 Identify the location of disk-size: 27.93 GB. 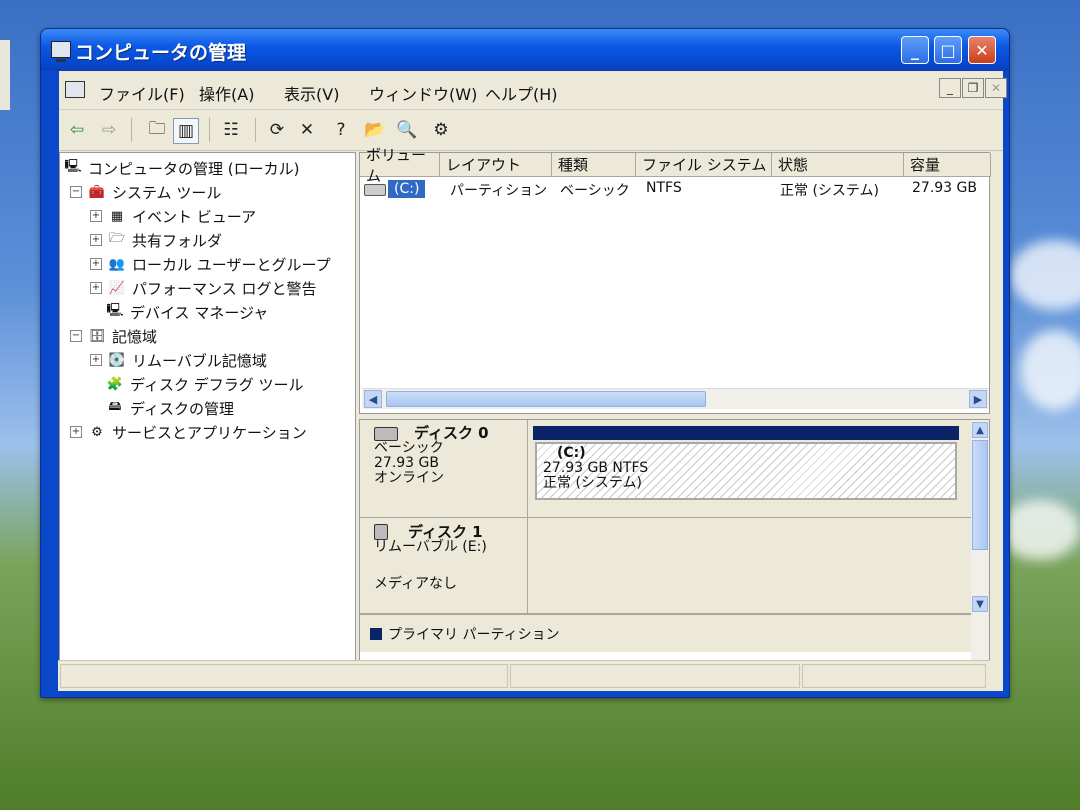
(406, 463).